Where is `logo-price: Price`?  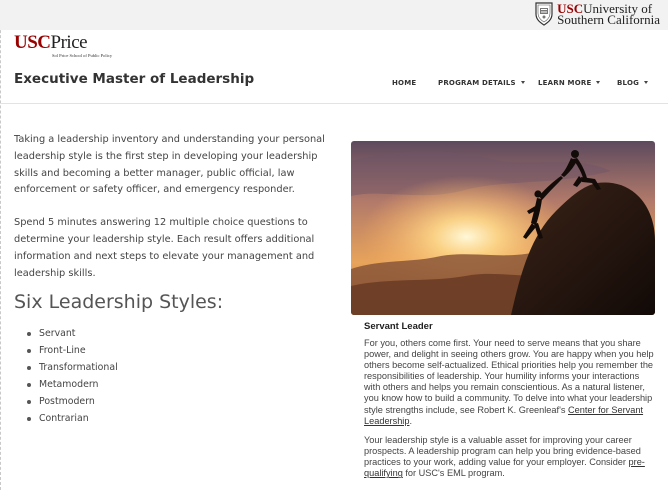 logo-price: Price is located at coordinates (69, 42).